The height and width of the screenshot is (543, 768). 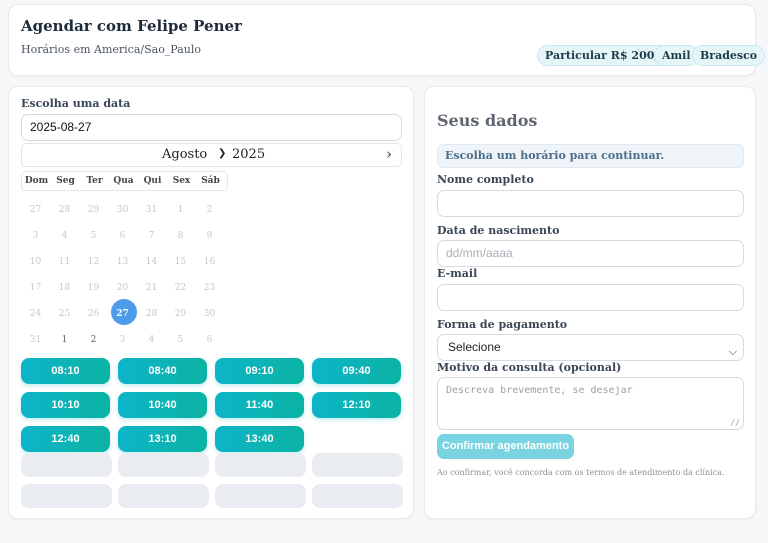 What do you see at coordinates (122, 262) in the screenshot?
I see `calendar-day: 13` at bounding box center [122, 262].